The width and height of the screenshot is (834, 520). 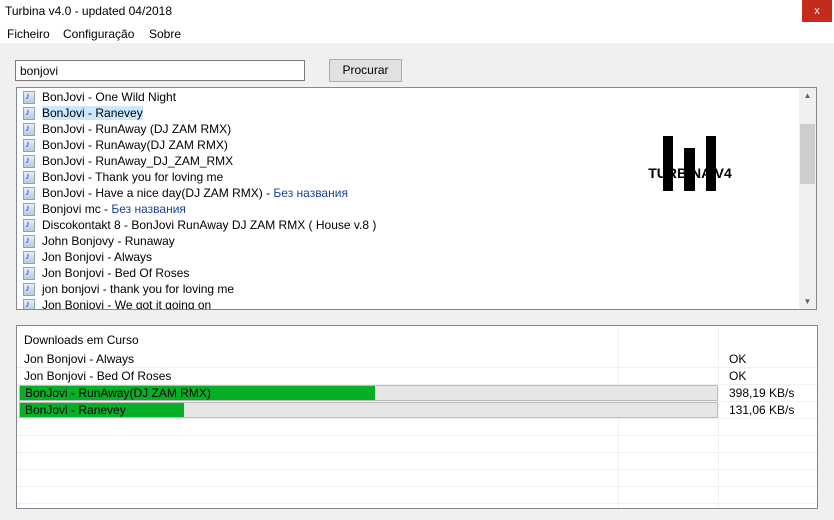 What do you see at coordinates (417, 376) in the screenshot?
I see `download-row: Jon Bonjovi - Bed Of Roses OK` at bounding box center [417, 376].